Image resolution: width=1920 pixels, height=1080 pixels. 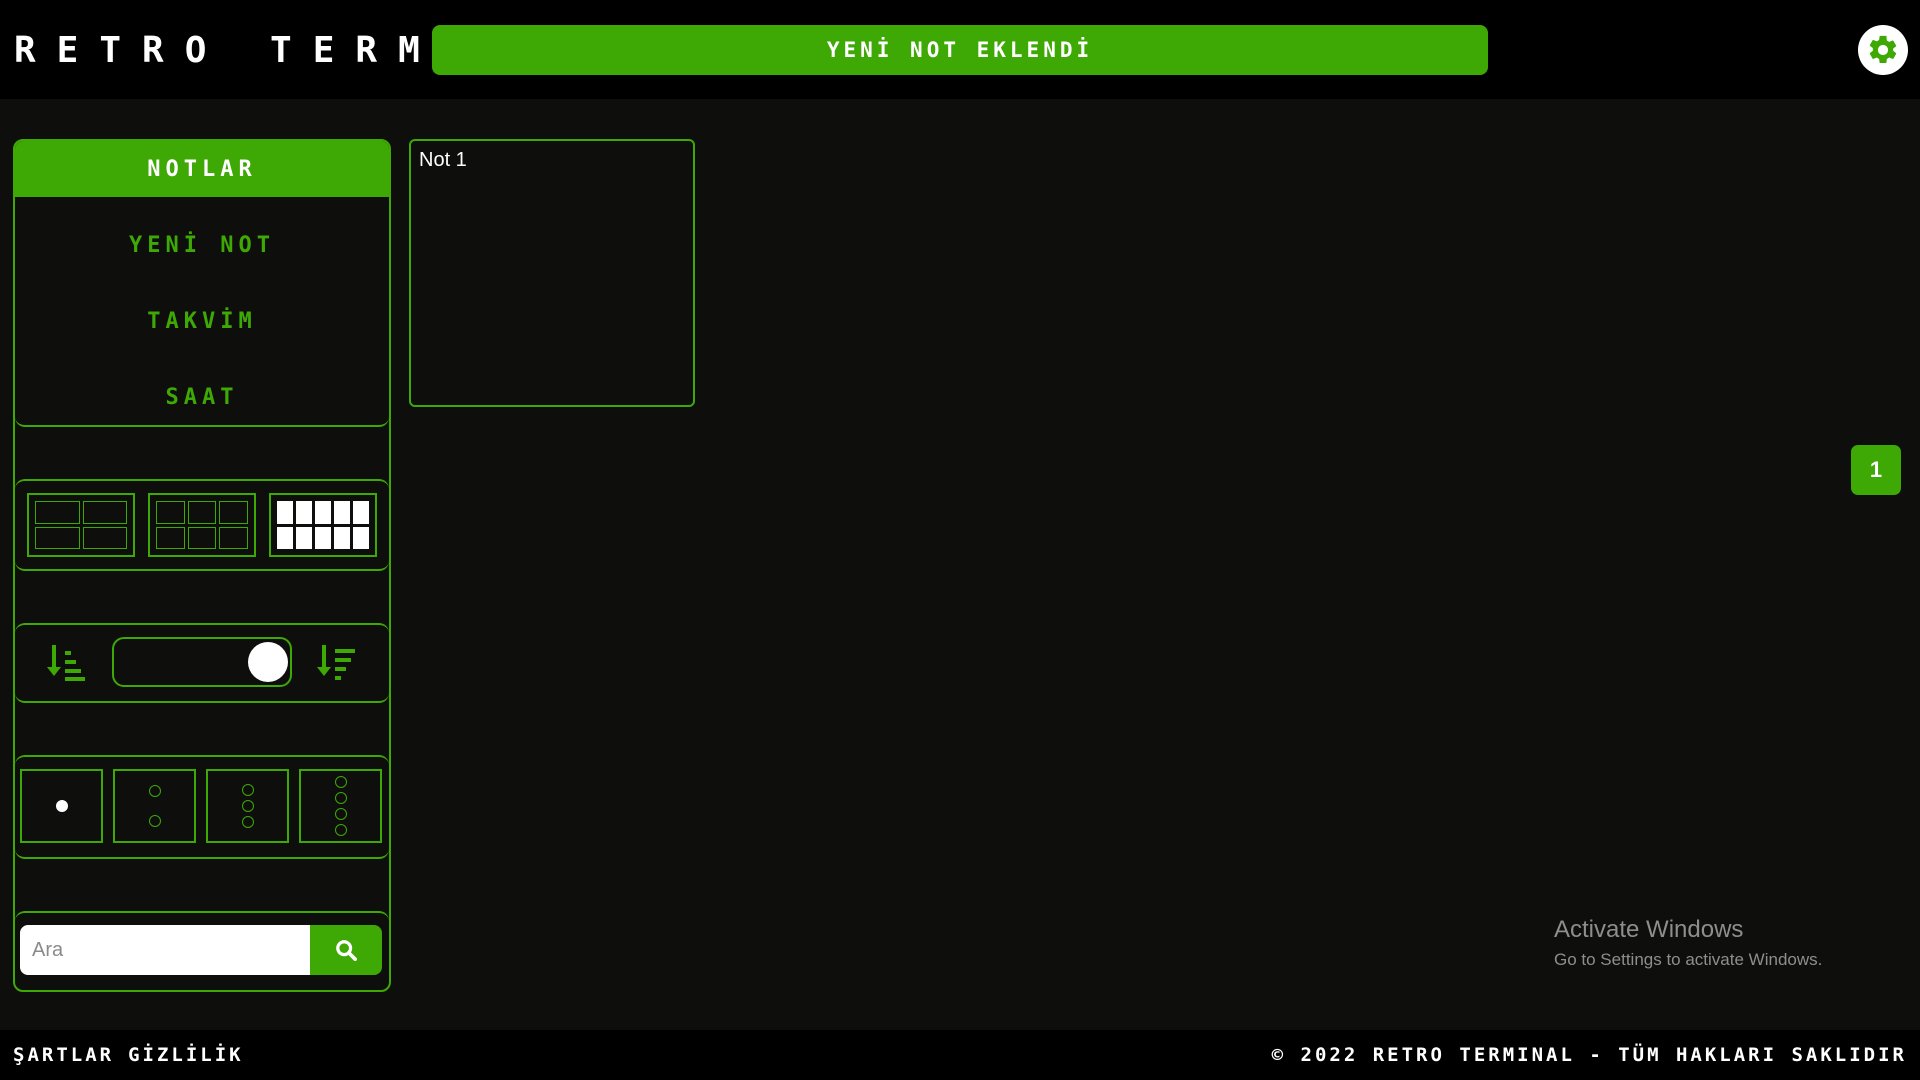 I want to click on grid-size-selector, so click(x=202, y=525).